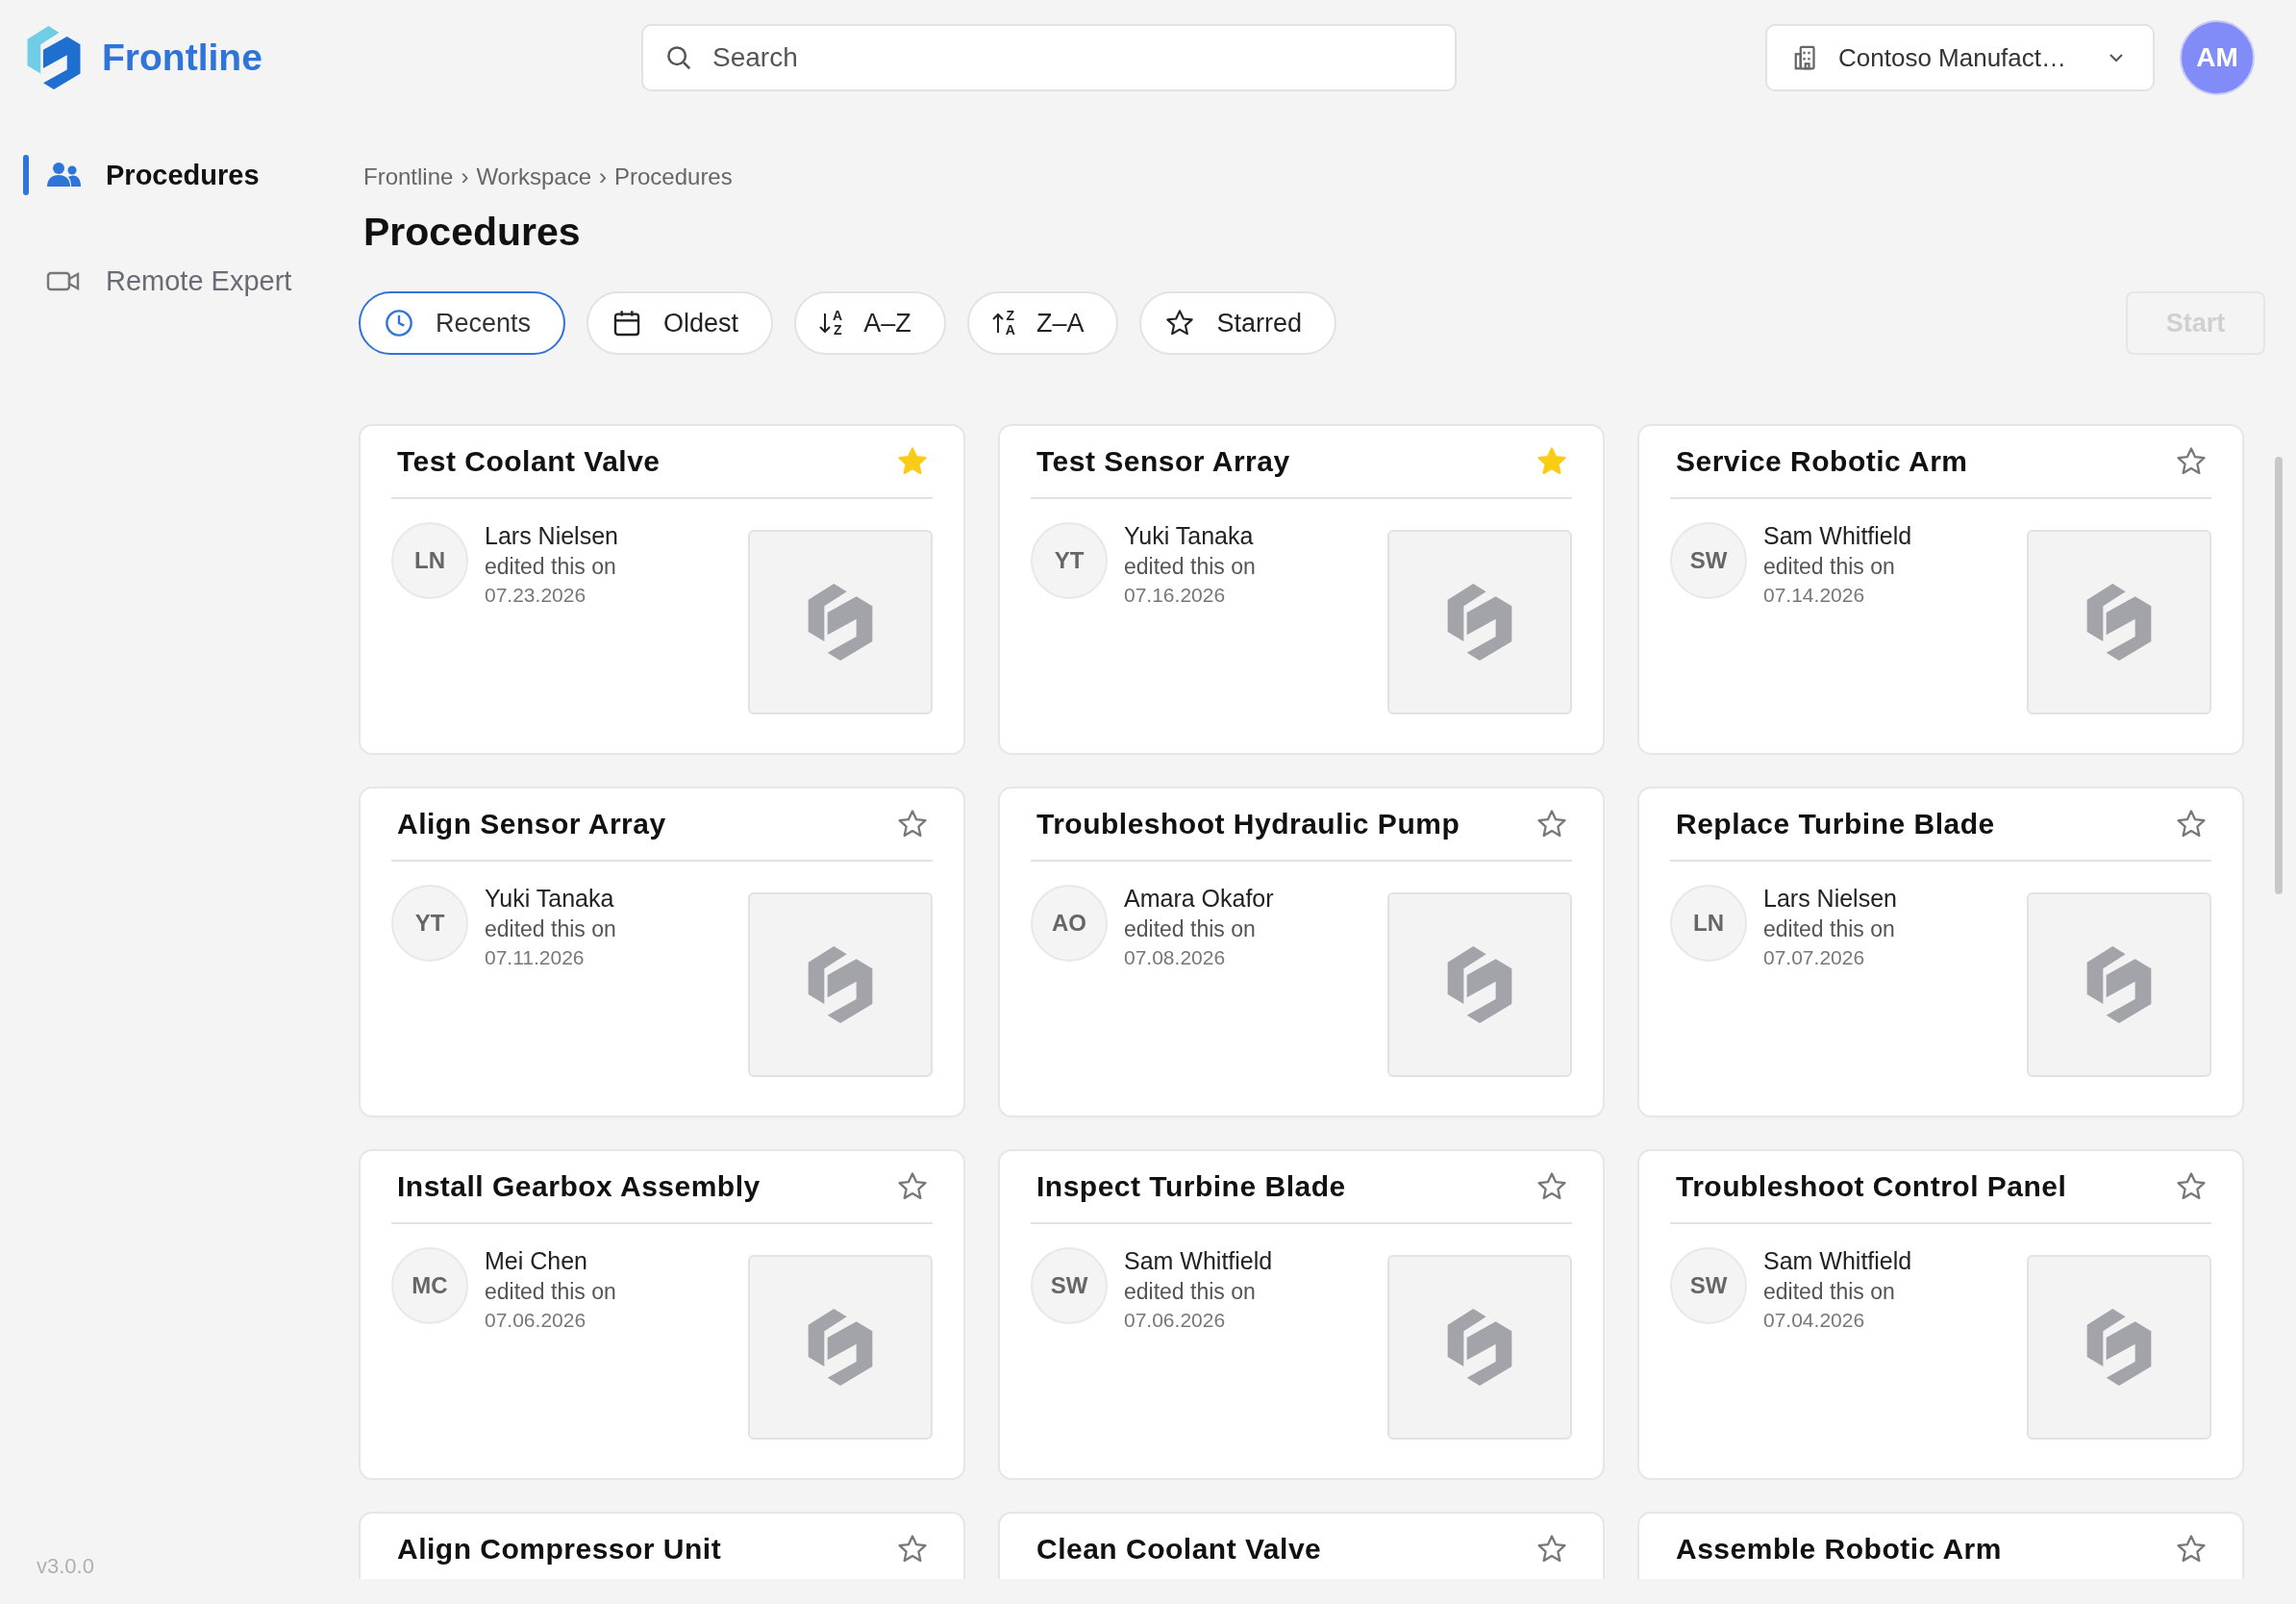 The image size is (2296, 1604). I want to click on author-name: Mei Chen, so click(536, 1261).